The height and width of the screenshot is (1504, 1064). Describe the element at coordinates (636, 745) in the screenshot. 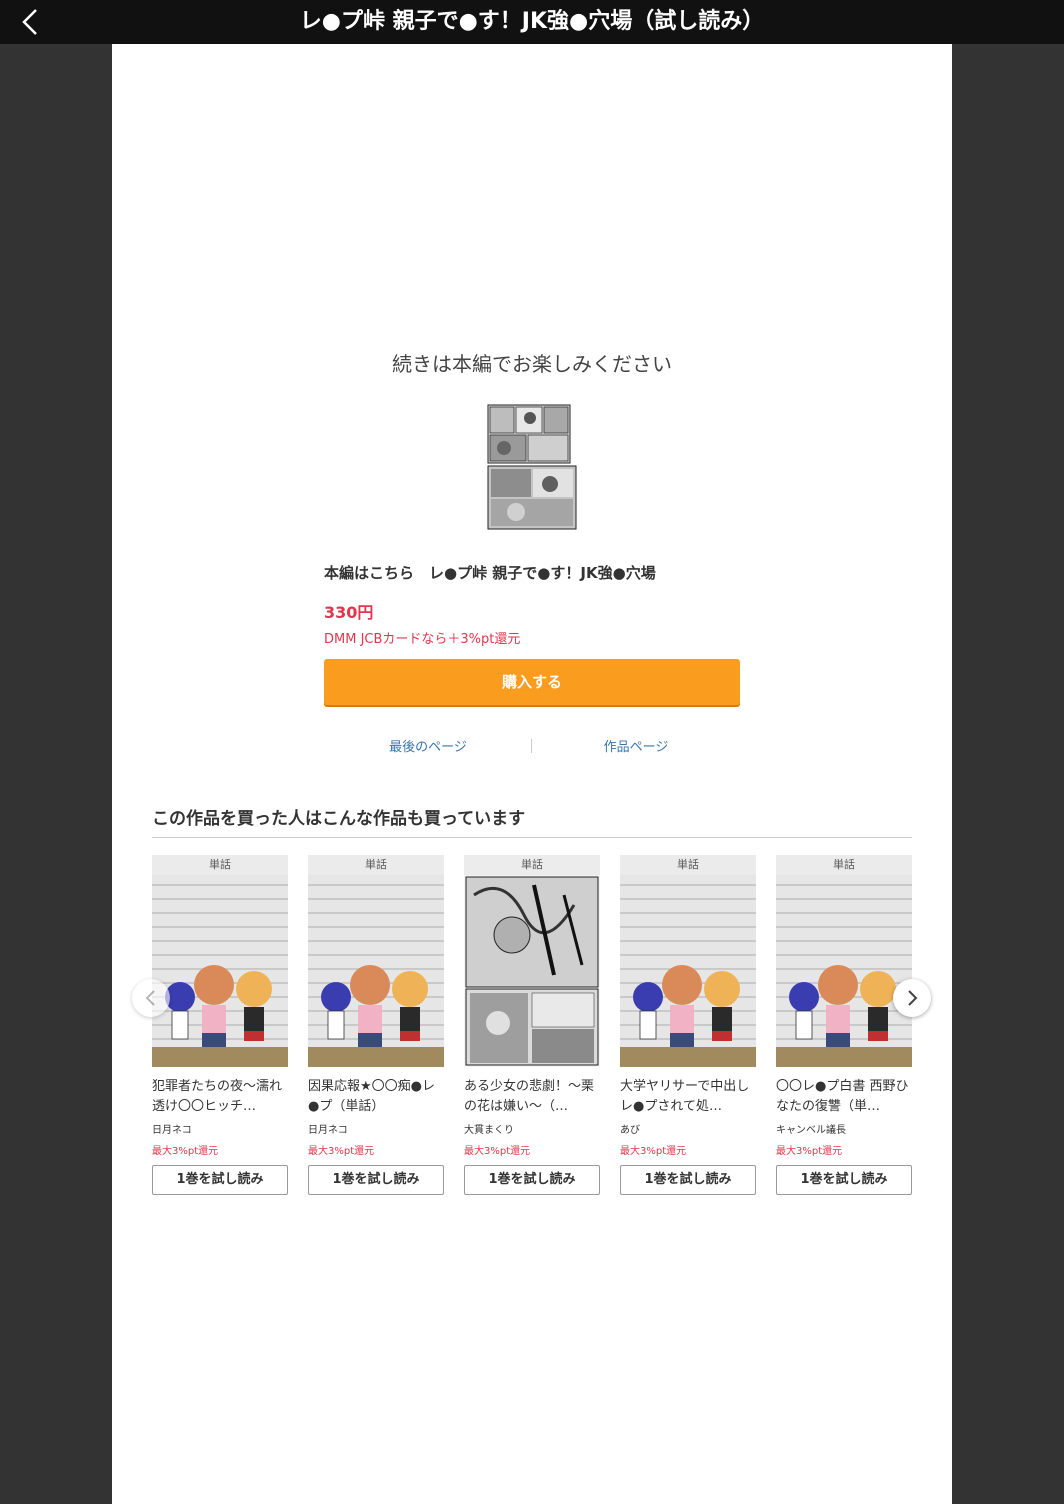

I see `work-page-link: 作品ページ` at that location.